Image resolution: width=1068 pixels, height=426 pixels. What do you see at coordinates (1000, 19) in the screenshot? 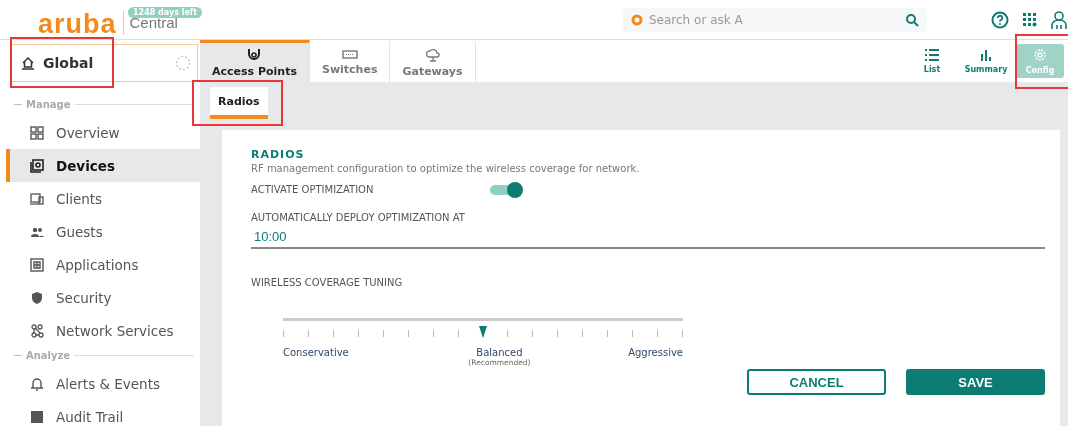
I see `help-icon` at bounding box center [1000, 19].